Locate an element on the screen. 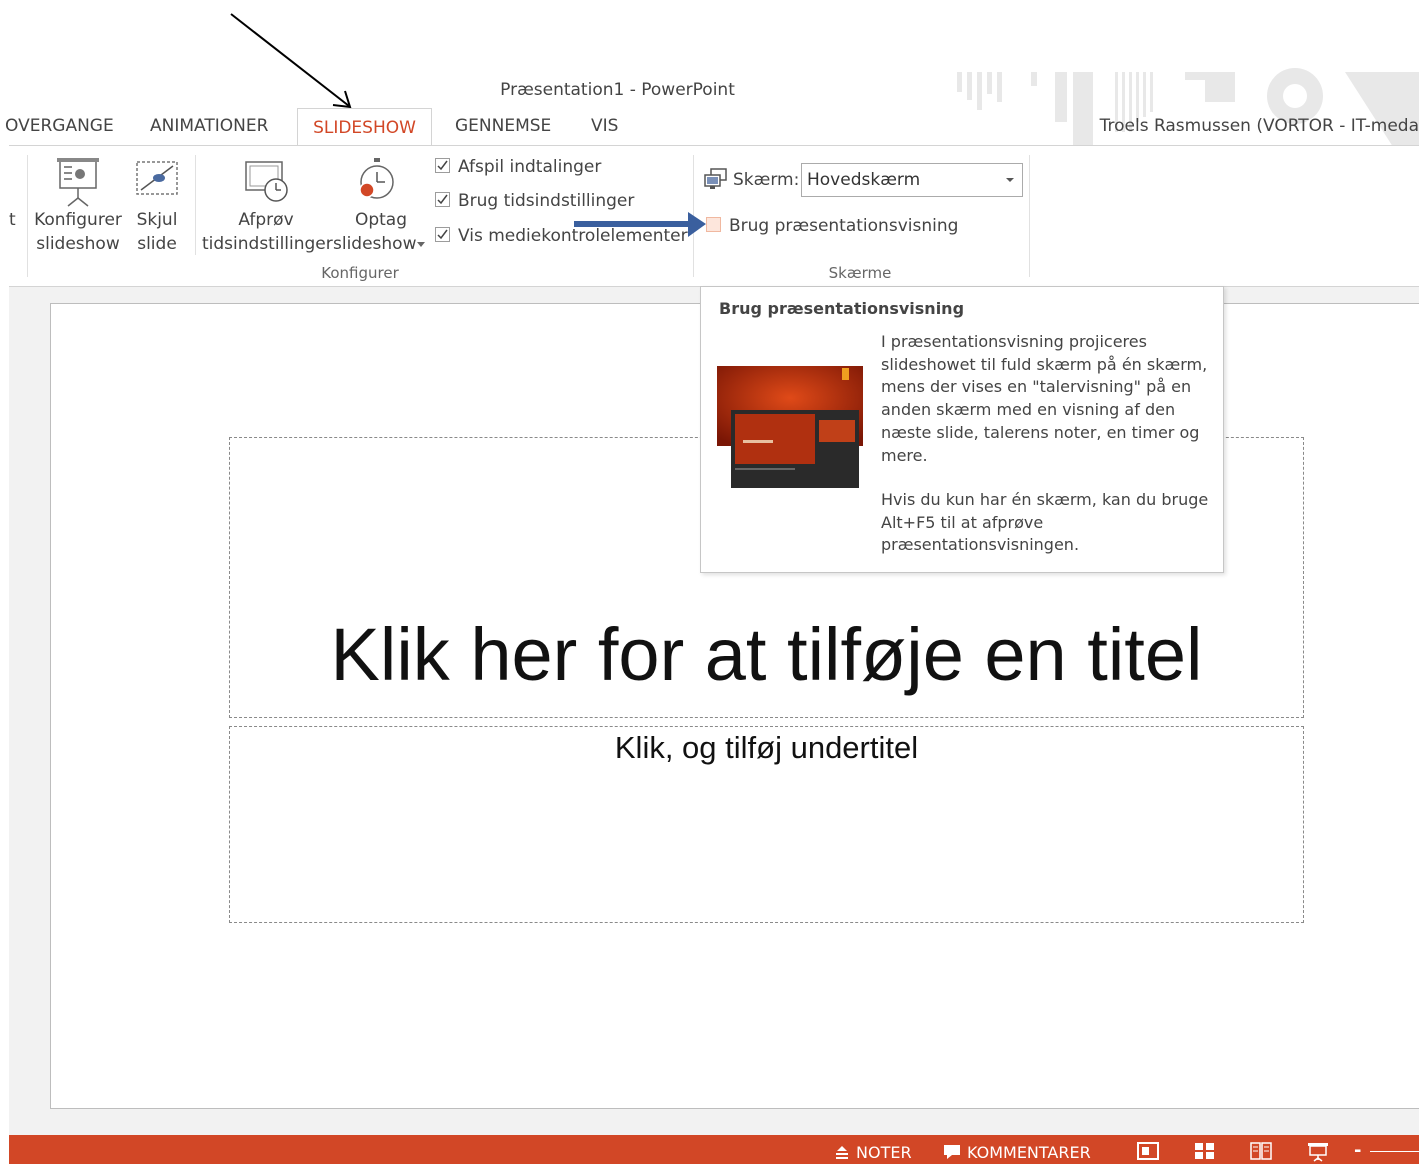  reading-view-icon is located at coordinates (1261, 1151).